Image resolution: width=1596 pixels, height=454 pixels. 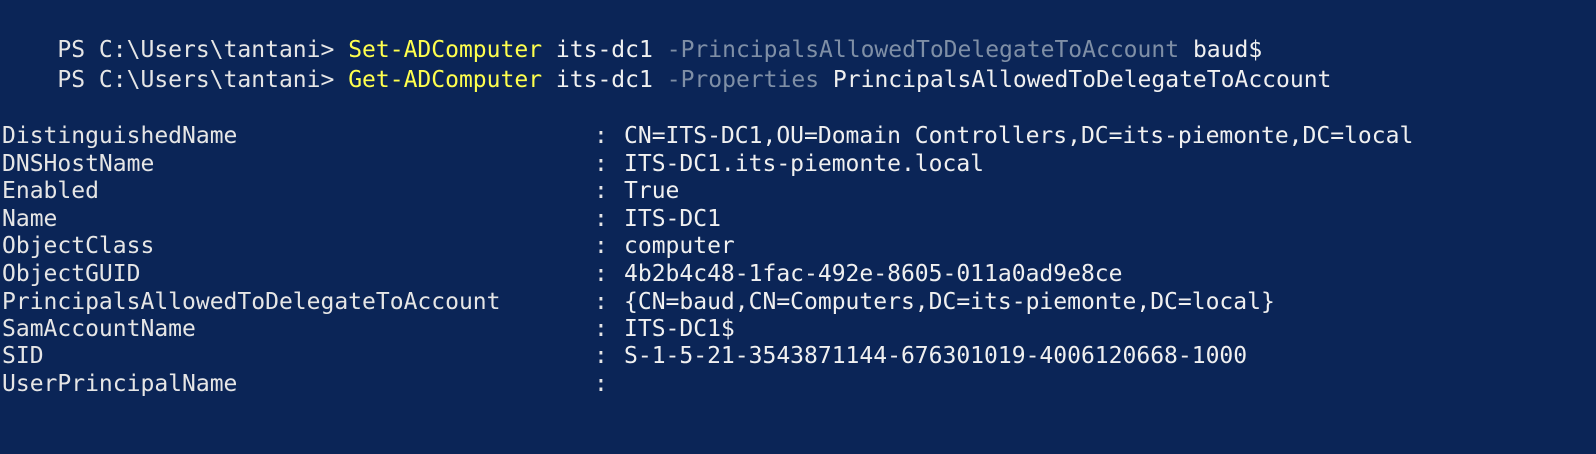 I want to click on property-name: SamAccountName, so click(x=99, y=329).